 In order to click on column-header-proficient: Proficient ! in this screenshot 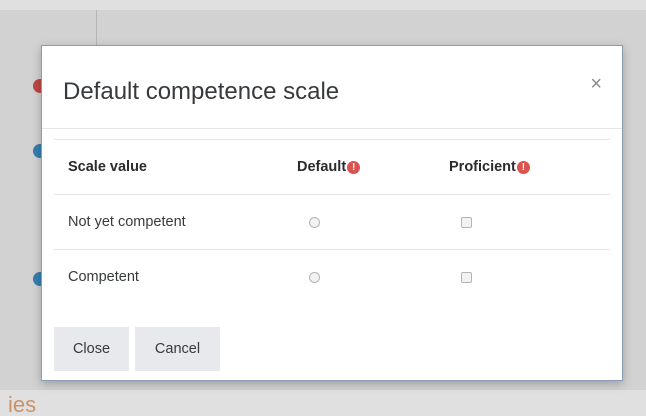, I will do `click(489, 167)`.